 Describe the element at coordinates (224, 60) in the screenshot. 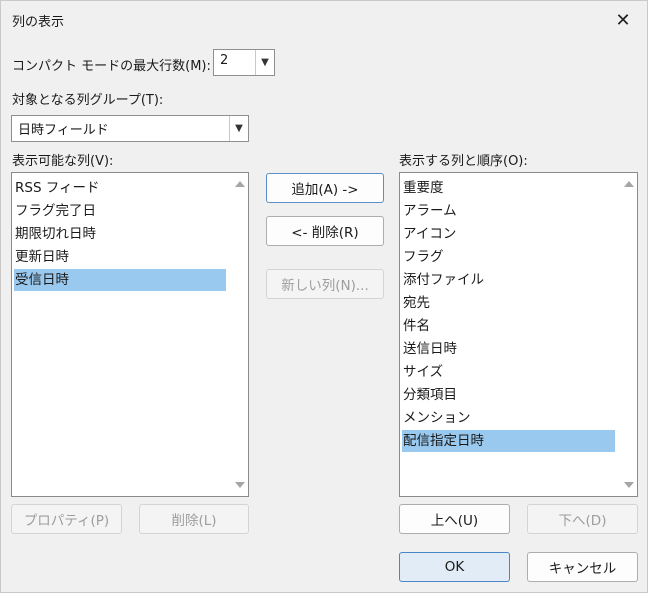

I see `compact-rows-value: 2` at that location.